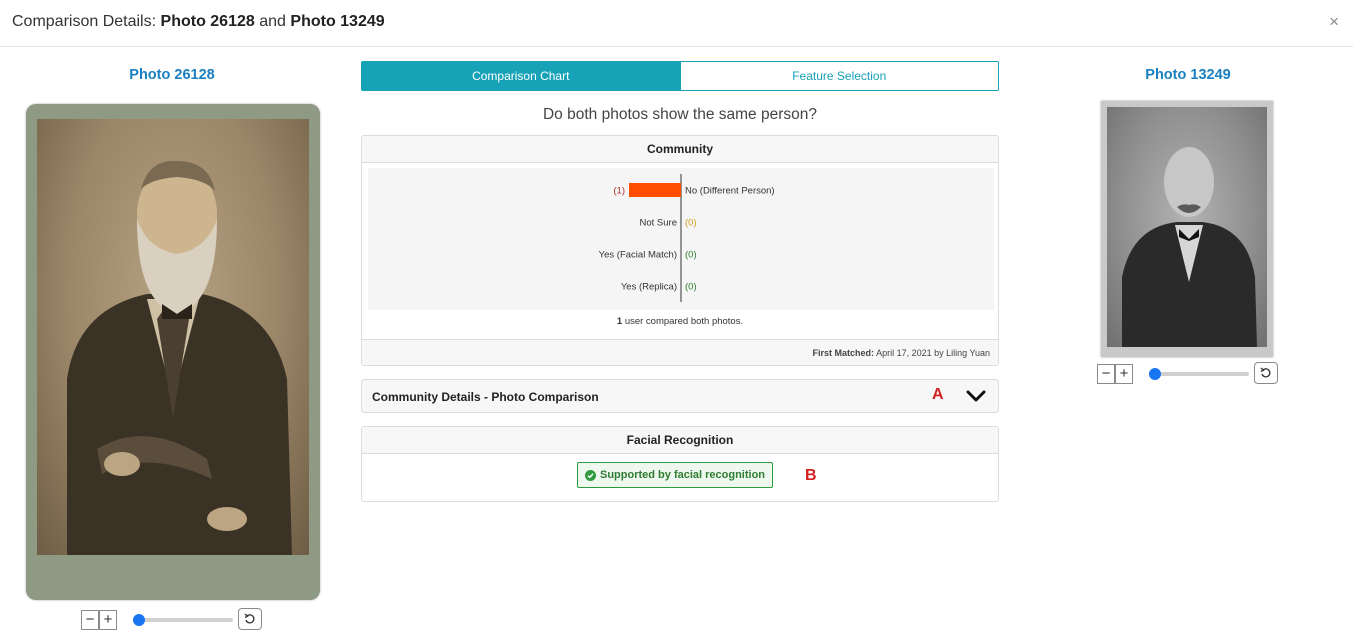  Describe the element at coordinates (638, 255) in the screenshot. I see `chart-category-label: Yes (Facial Match)` at that location.